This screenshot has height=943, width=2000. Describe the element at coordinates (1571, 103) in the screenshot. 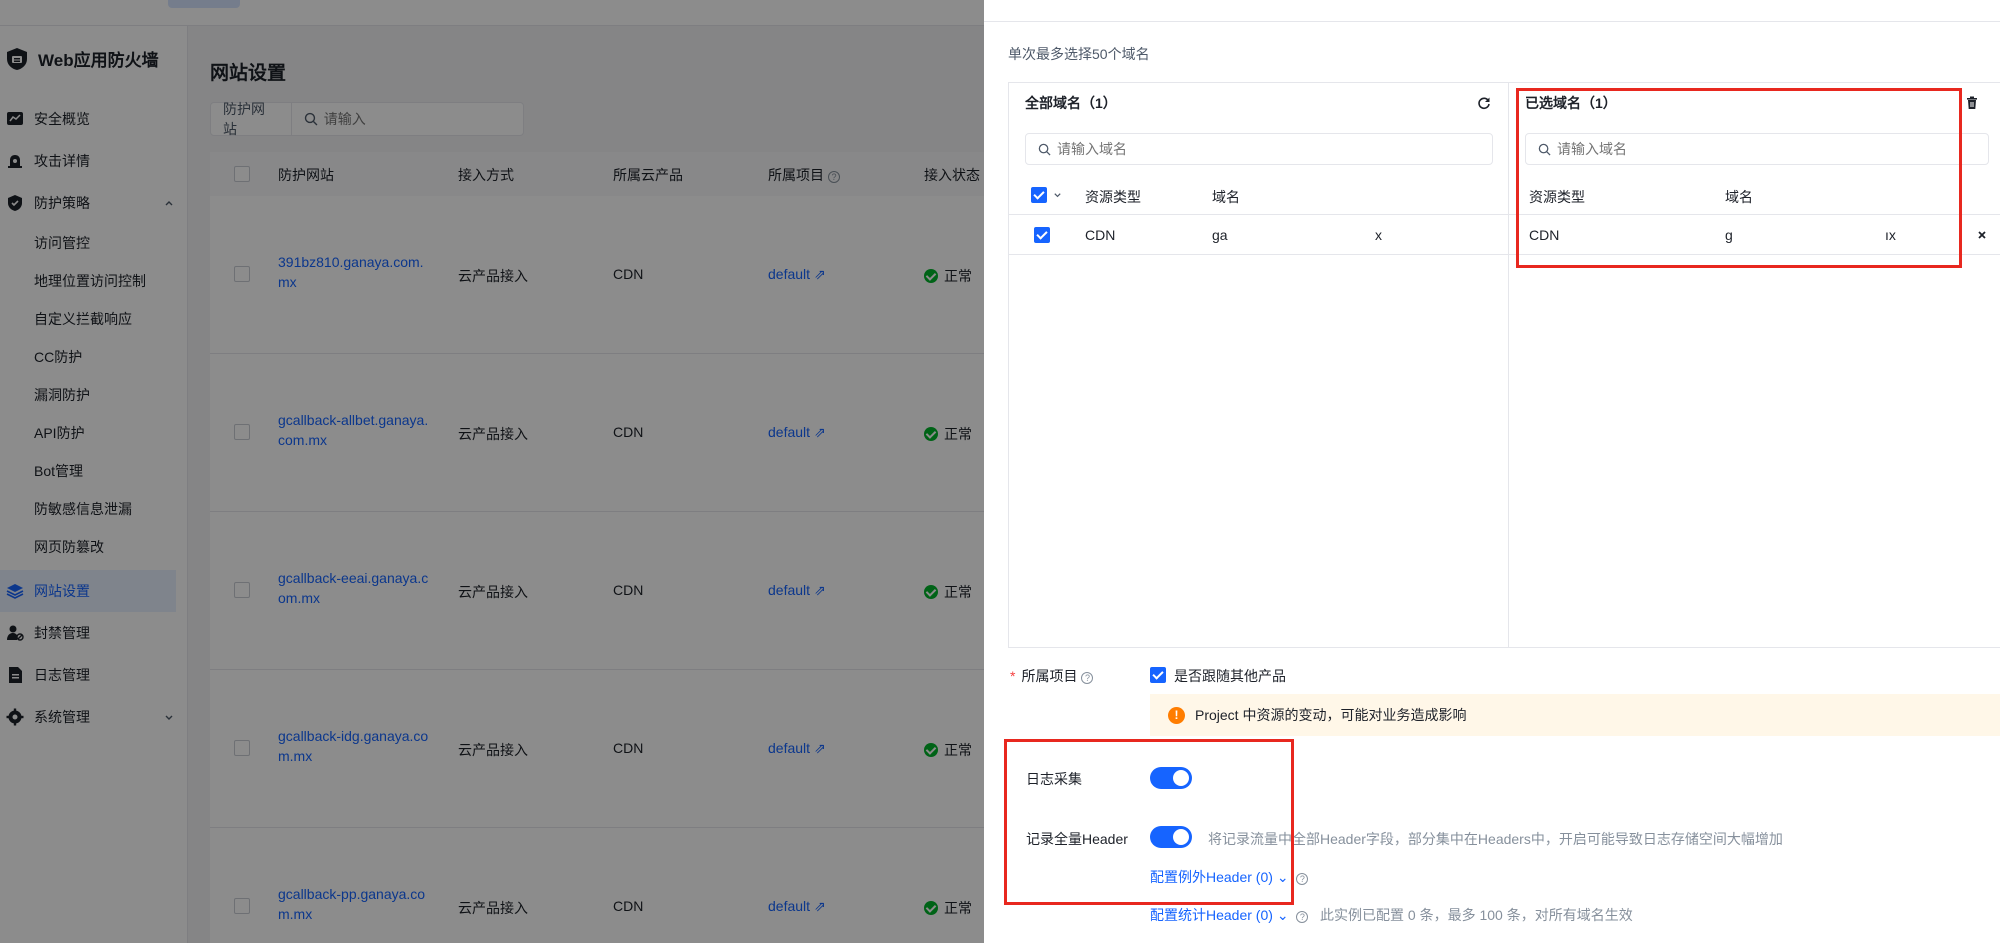

I see `selected-domains-title: 已选域名（1）` at that location.